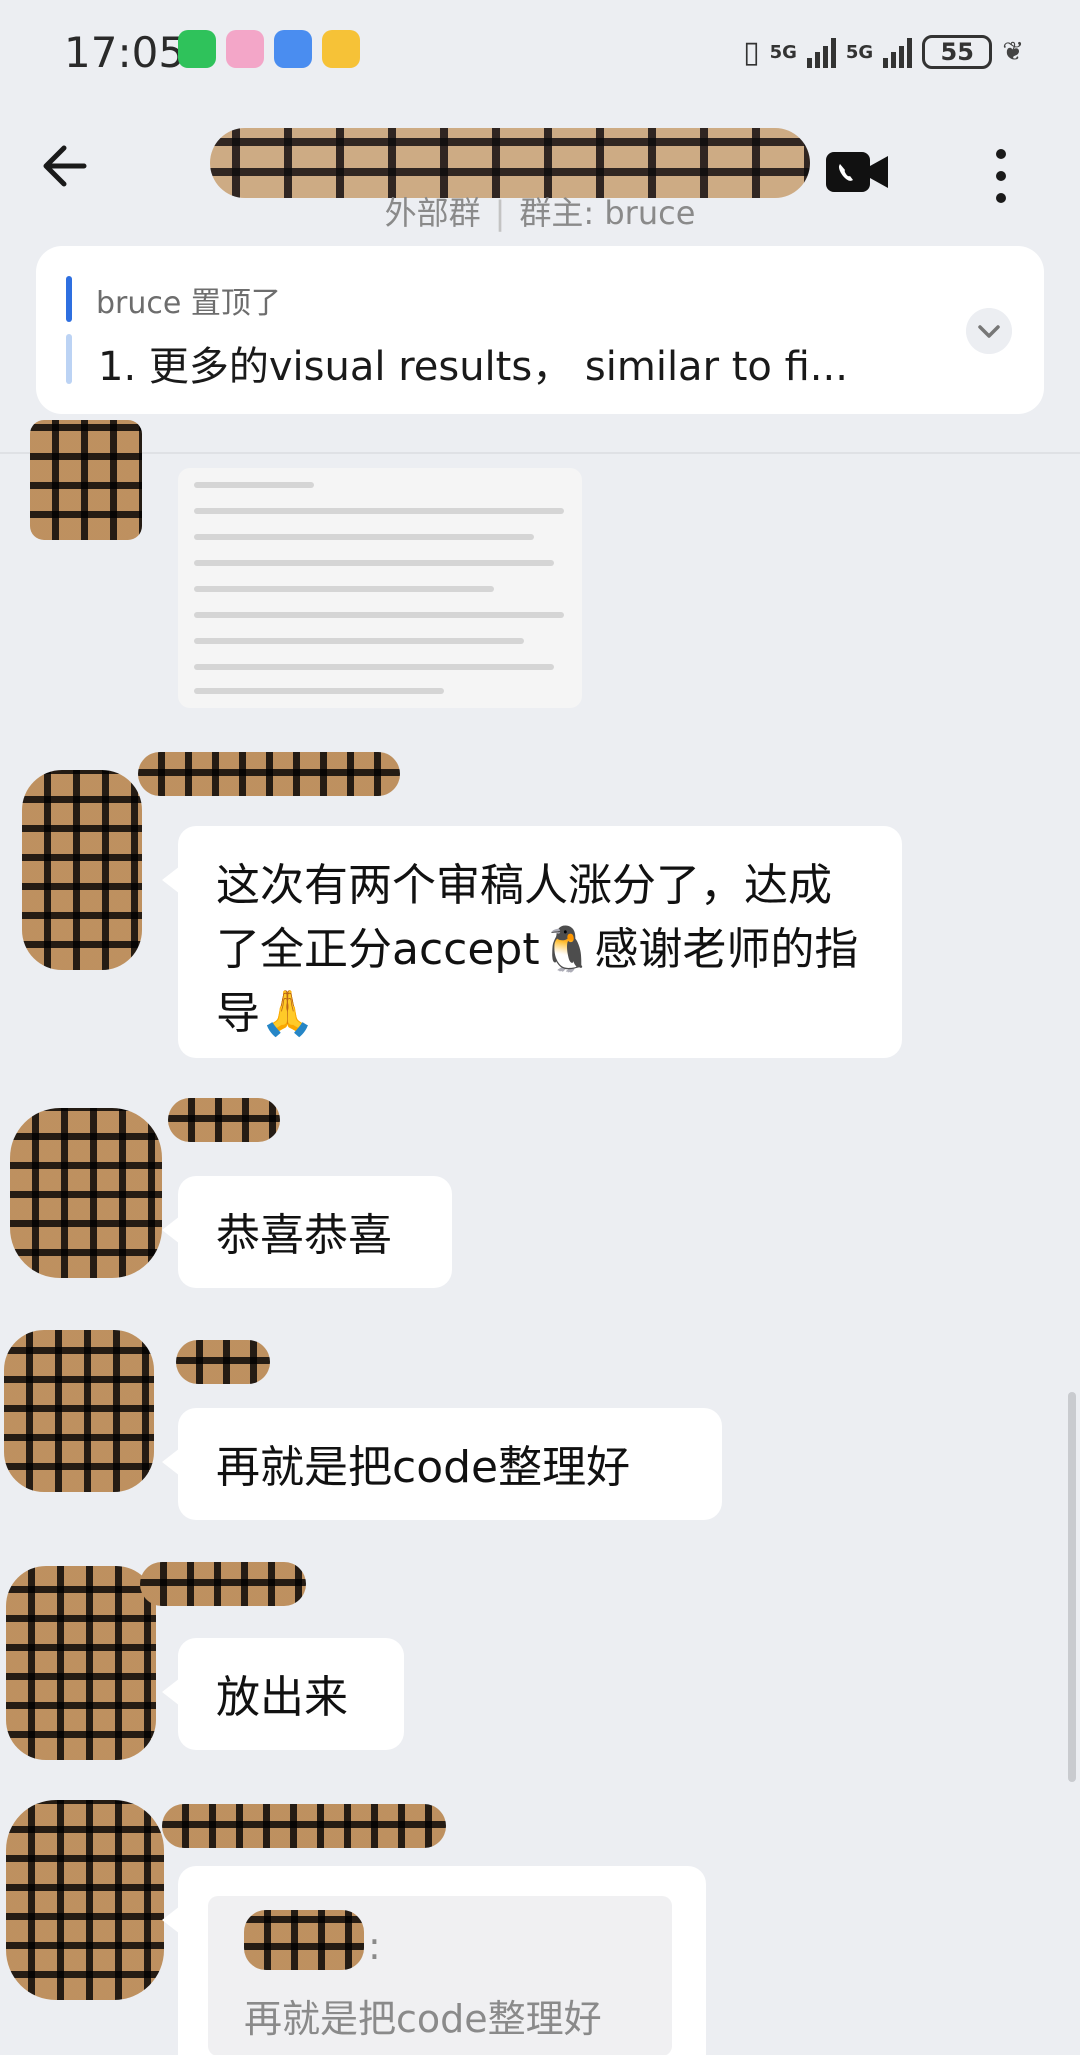  Describe the element at coordinates (69, 359) in the screenshot. I see `pin-indicator-inactive` at that location.